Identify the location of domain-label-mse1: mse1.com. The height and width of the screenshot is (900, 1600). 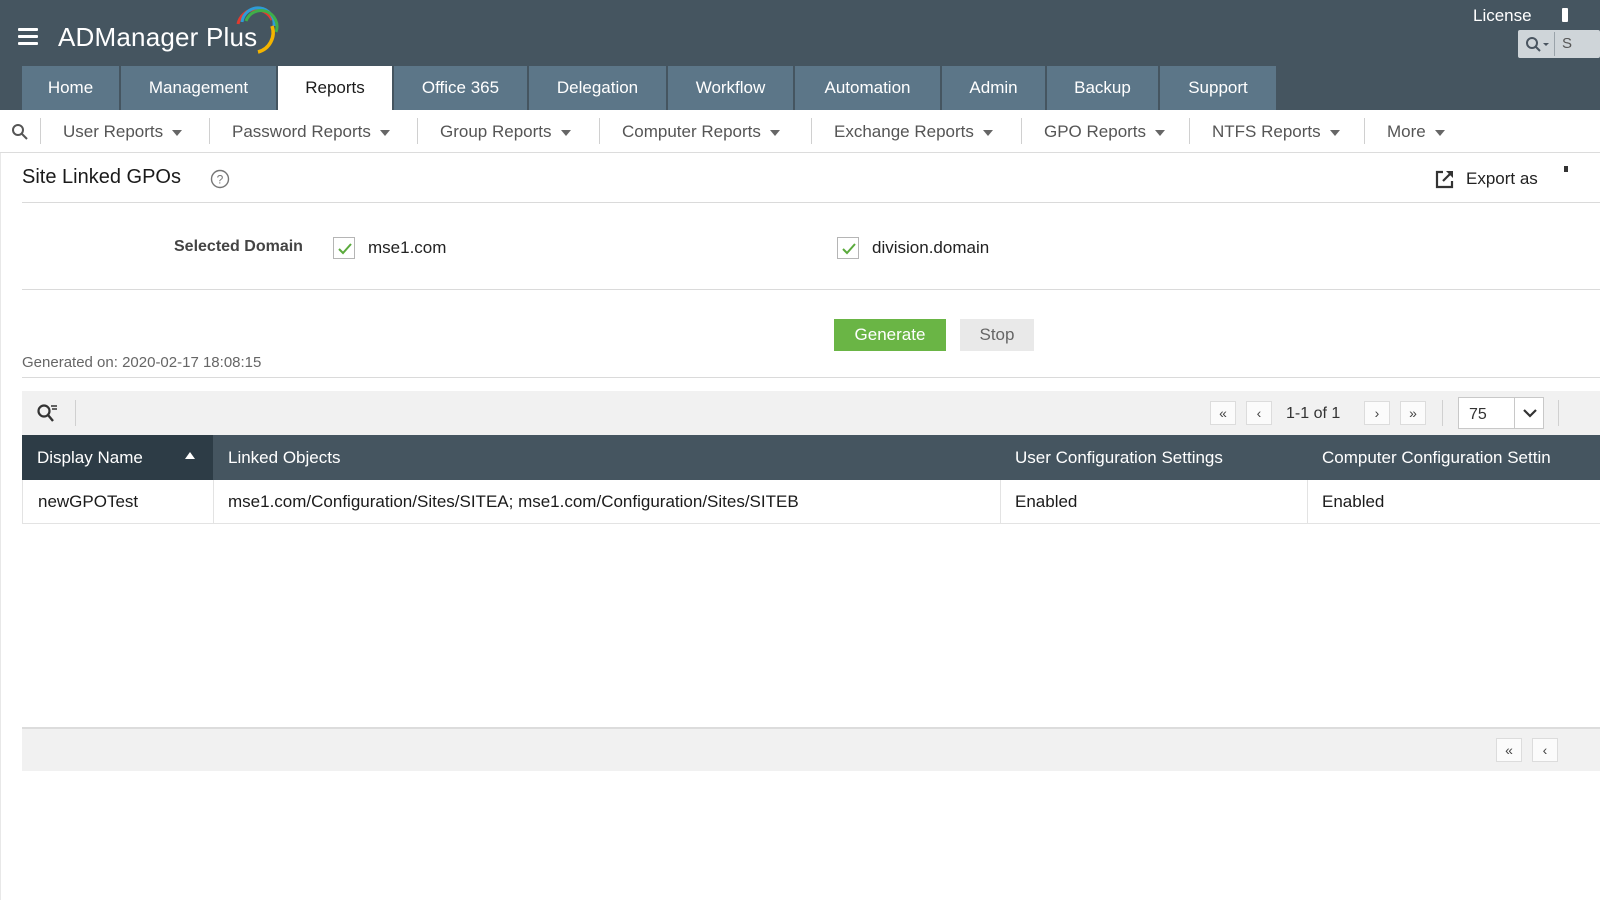
(407, 247).